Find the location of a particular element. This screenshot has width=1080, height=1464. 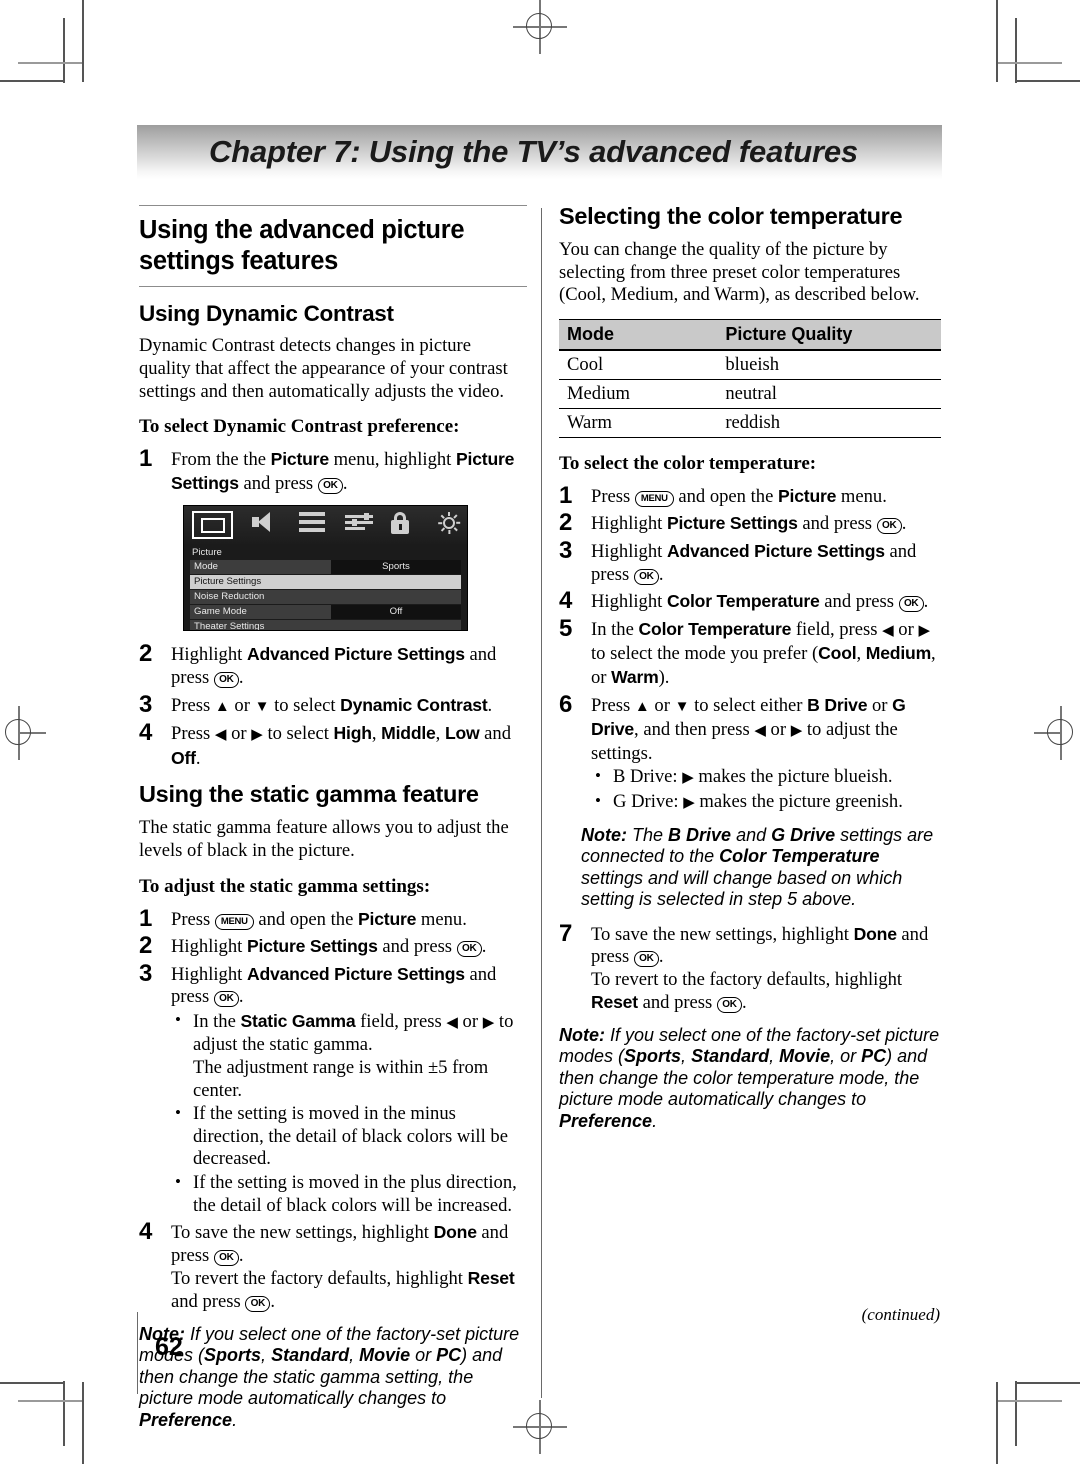

section-rule-top is located at coordinates (333, 206).